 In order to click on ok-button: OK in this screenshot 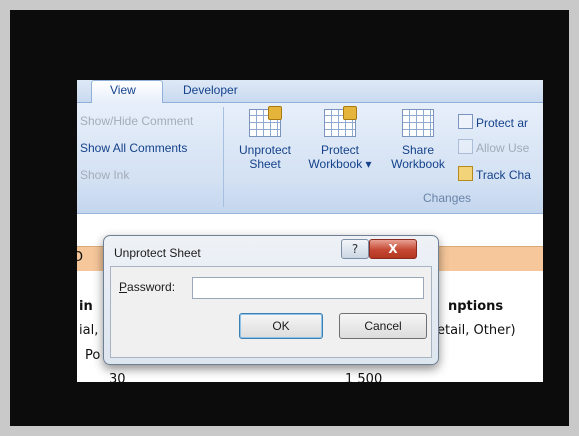, I will do `click(281, 326)`.